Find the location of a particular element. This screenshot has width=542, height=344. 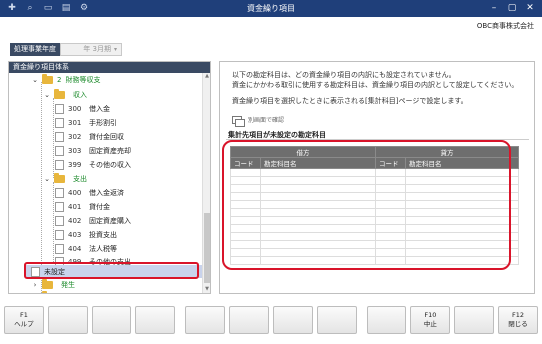

tree-item-label: 貸付金 is located at coordinates (99, 207).